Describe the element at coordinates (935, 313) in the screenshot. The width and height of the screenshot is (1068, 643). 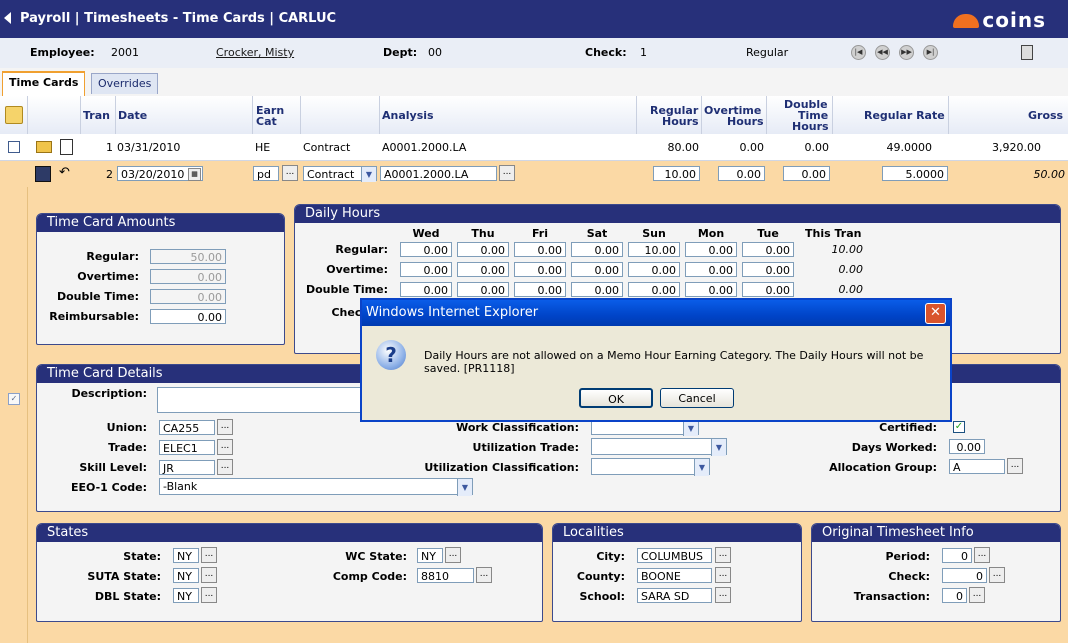
I see `close-icon: ✕` at that location.